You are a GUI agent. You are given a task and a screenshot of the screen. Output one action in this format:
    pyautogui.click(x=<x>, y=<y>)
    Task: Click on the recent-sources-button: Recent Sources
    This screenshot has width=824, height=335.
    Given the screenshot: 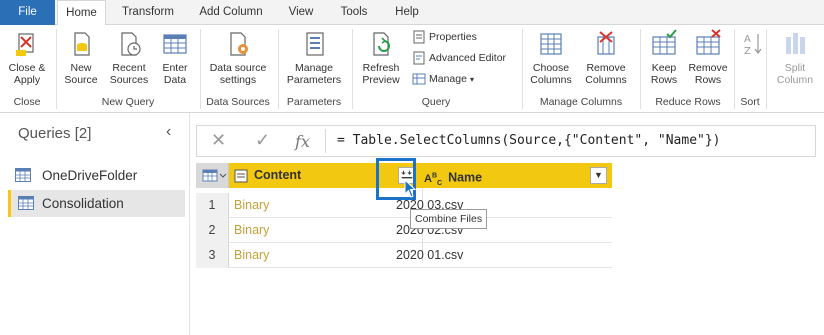 What is the action you would take?
    pyautogui.click(x=129, y=56)
    